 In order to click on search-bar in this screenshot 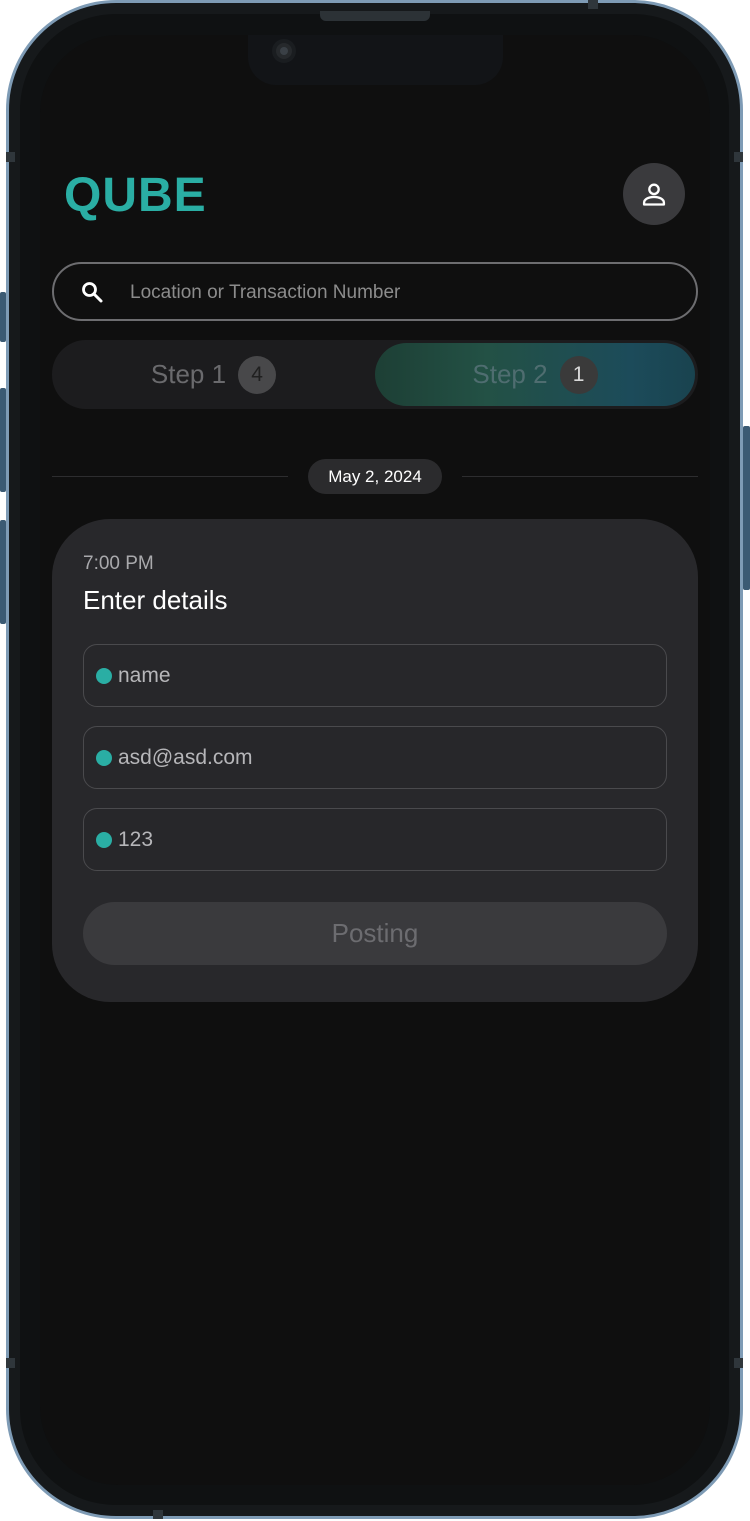, I will do `click(375, 291)`.